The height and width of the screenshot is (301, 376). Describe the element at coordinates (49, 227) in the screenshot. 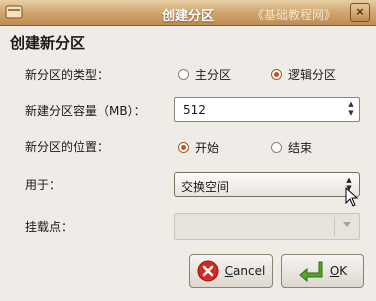

I see `mount-point-label: 挂载点：` at that location.